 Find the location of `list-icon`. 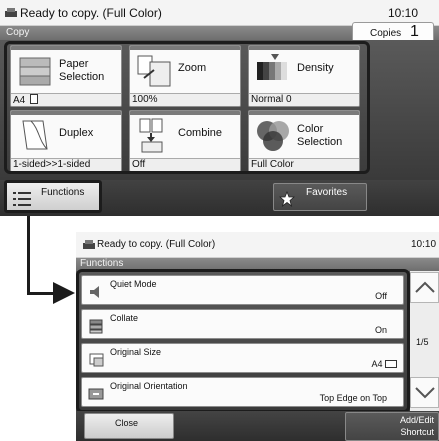

list-icon is located at coordinates (22, 199).